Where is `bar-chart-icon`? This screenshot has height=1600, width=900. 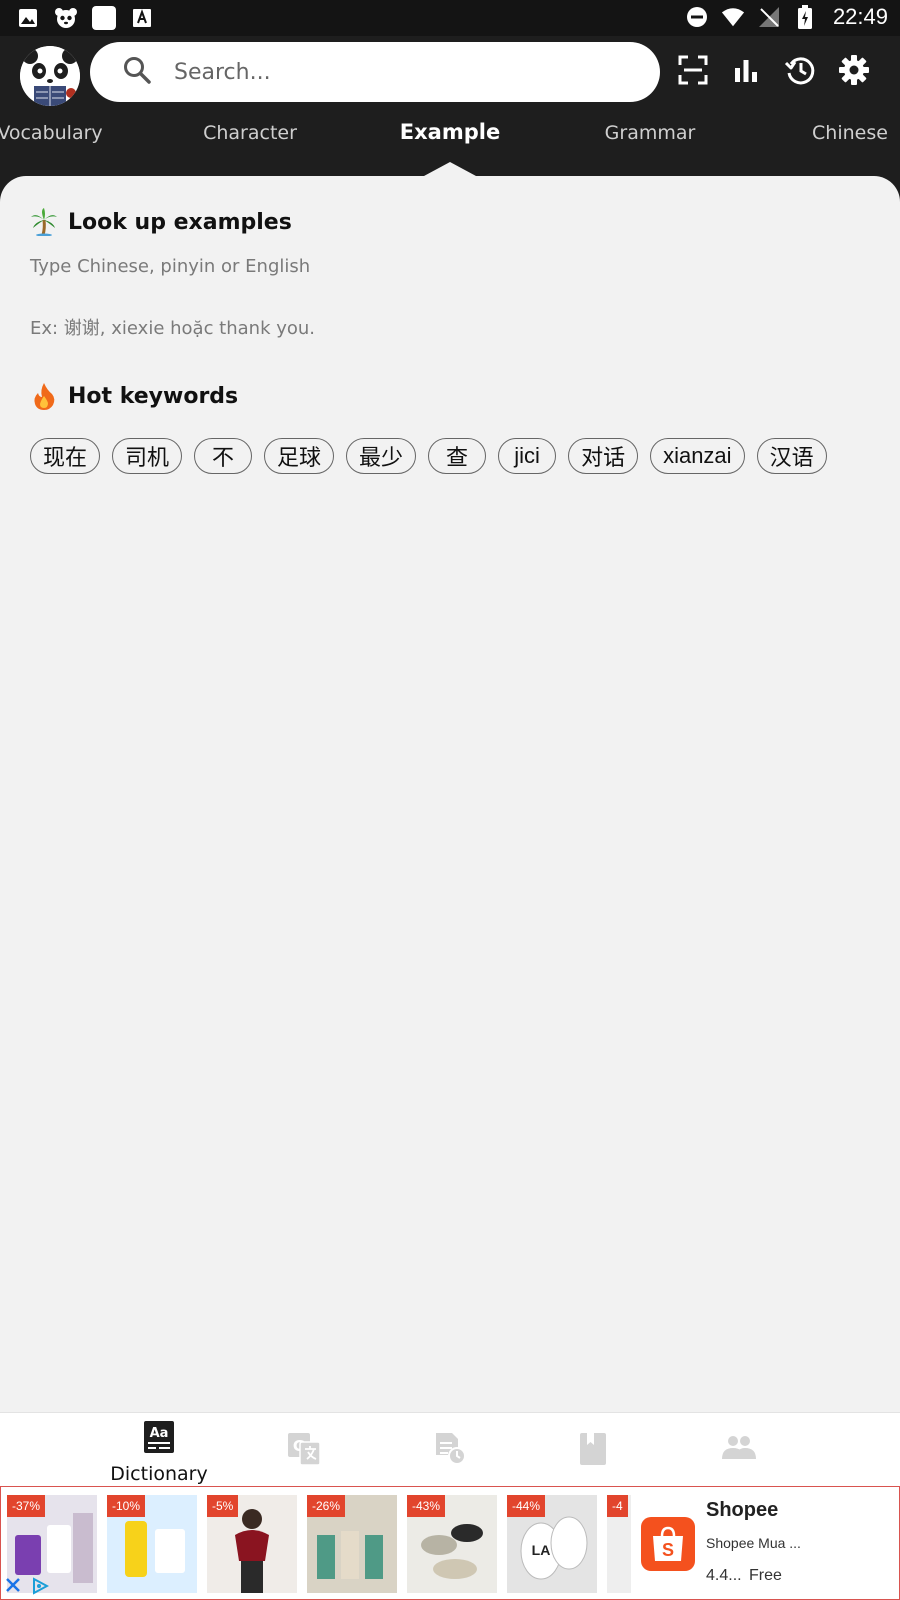
bar-chart-icon is located at coordinates (746, 72).